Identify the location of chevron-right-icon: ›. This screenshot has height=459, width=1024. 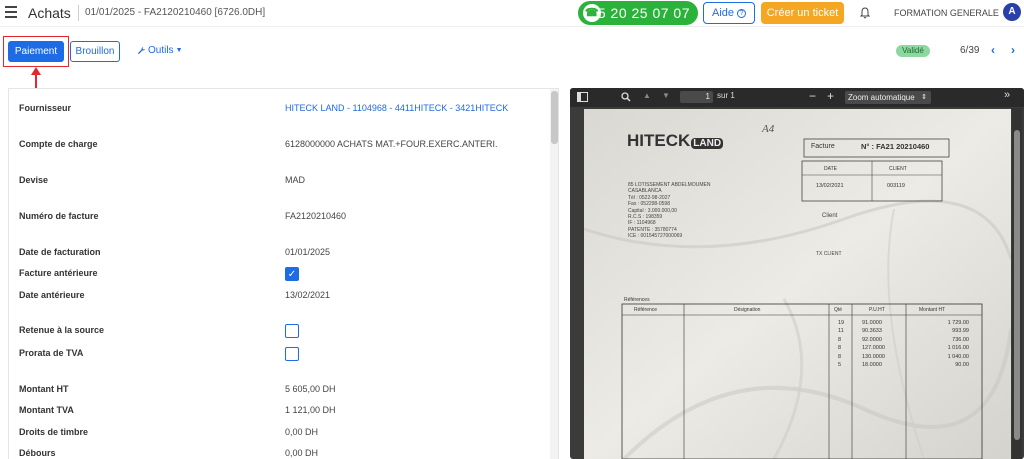
(1013, 50).